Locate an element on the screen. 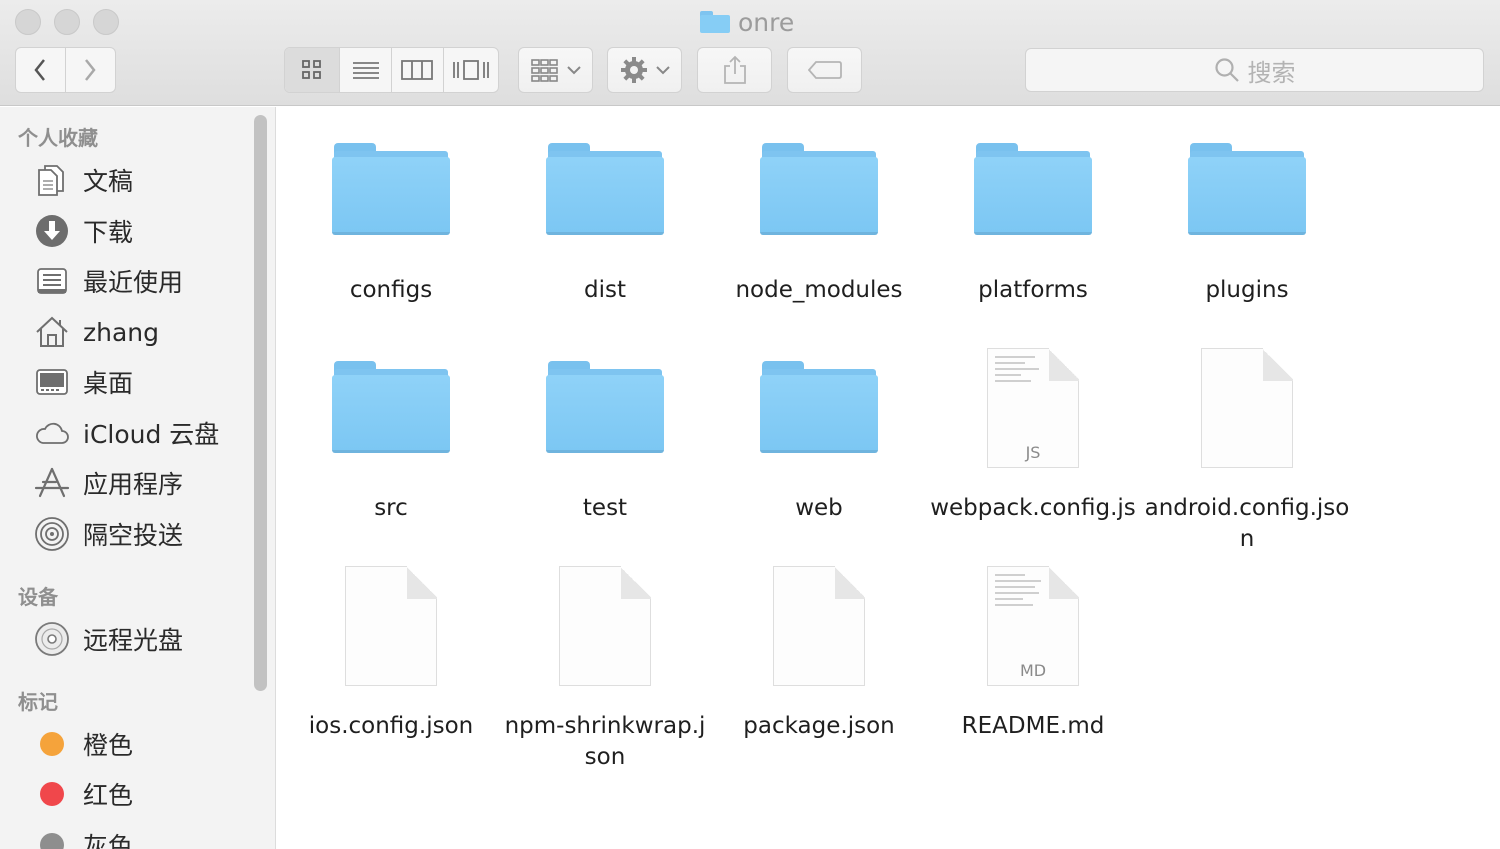 This screenshot has height=849, width=1500. file-name: configs is located at coordinates (391, 290).